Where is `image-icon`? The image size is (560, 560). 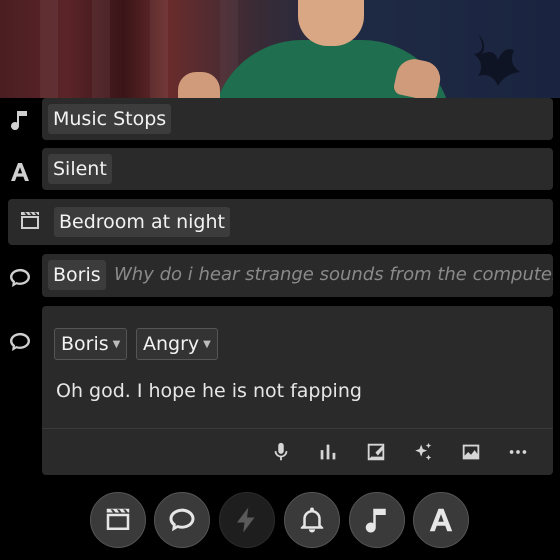 image-icon is located at coordinates (471, 452).